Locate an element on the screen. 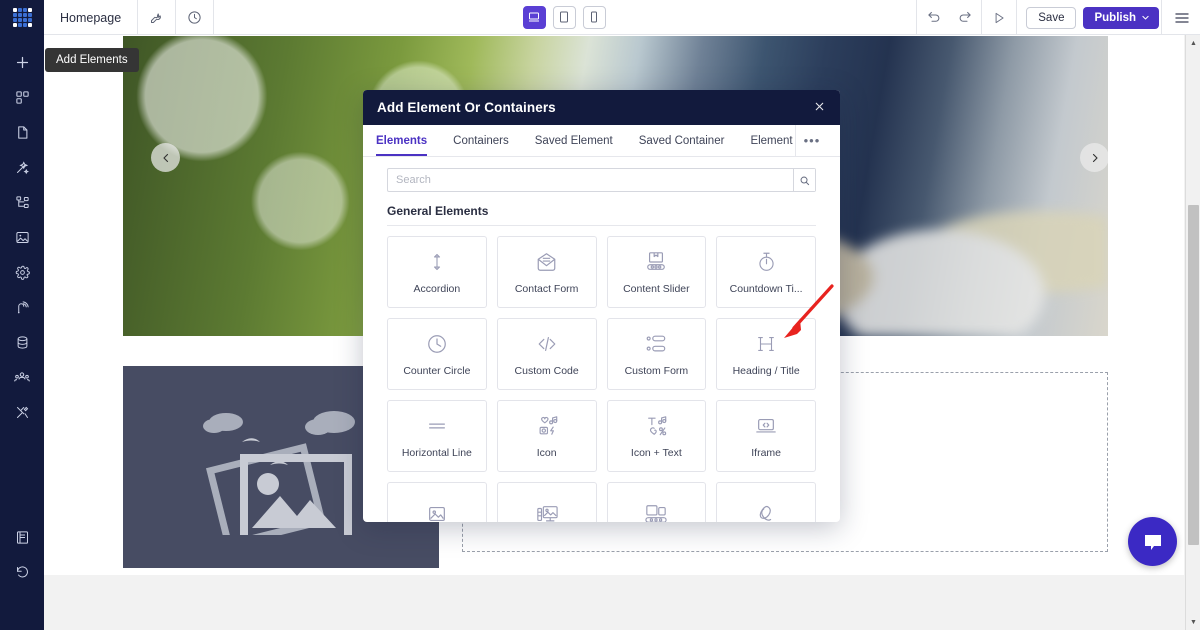  sidebar-item-design is located at coordinates (22, 167).